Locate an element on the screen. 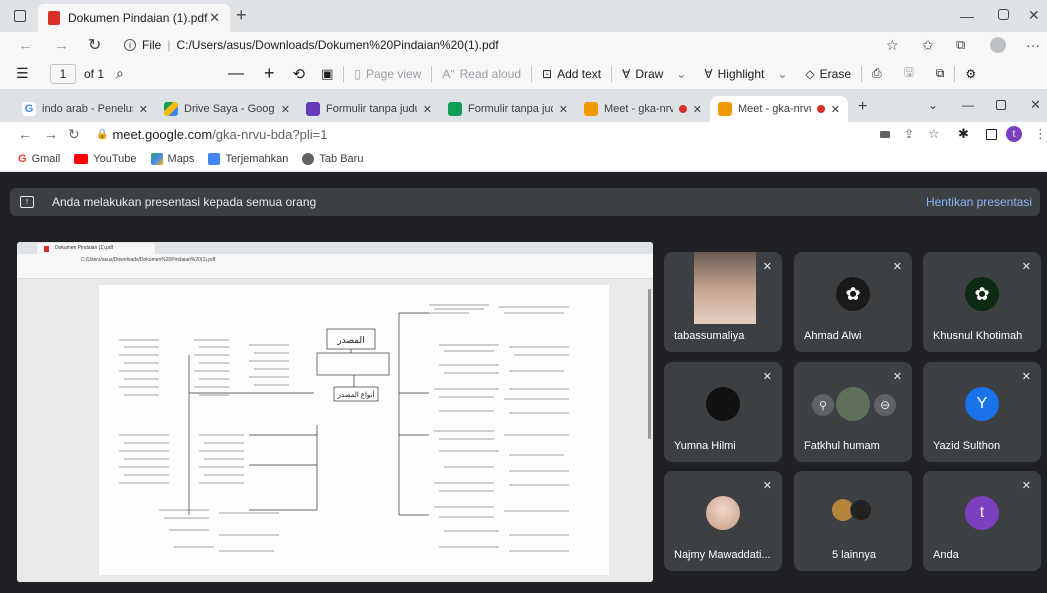 The image size is (1047, 593). menu-icon: ⋮ is located at coordinates (1040, 134).